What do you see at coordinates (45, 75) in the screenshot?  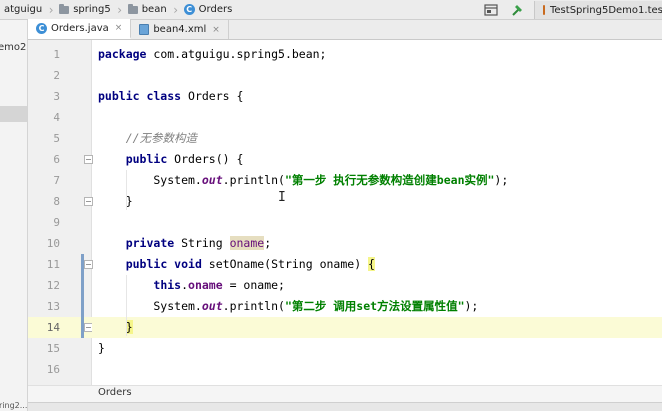 I see `line-number: 2` at bounding box center [45, 75].